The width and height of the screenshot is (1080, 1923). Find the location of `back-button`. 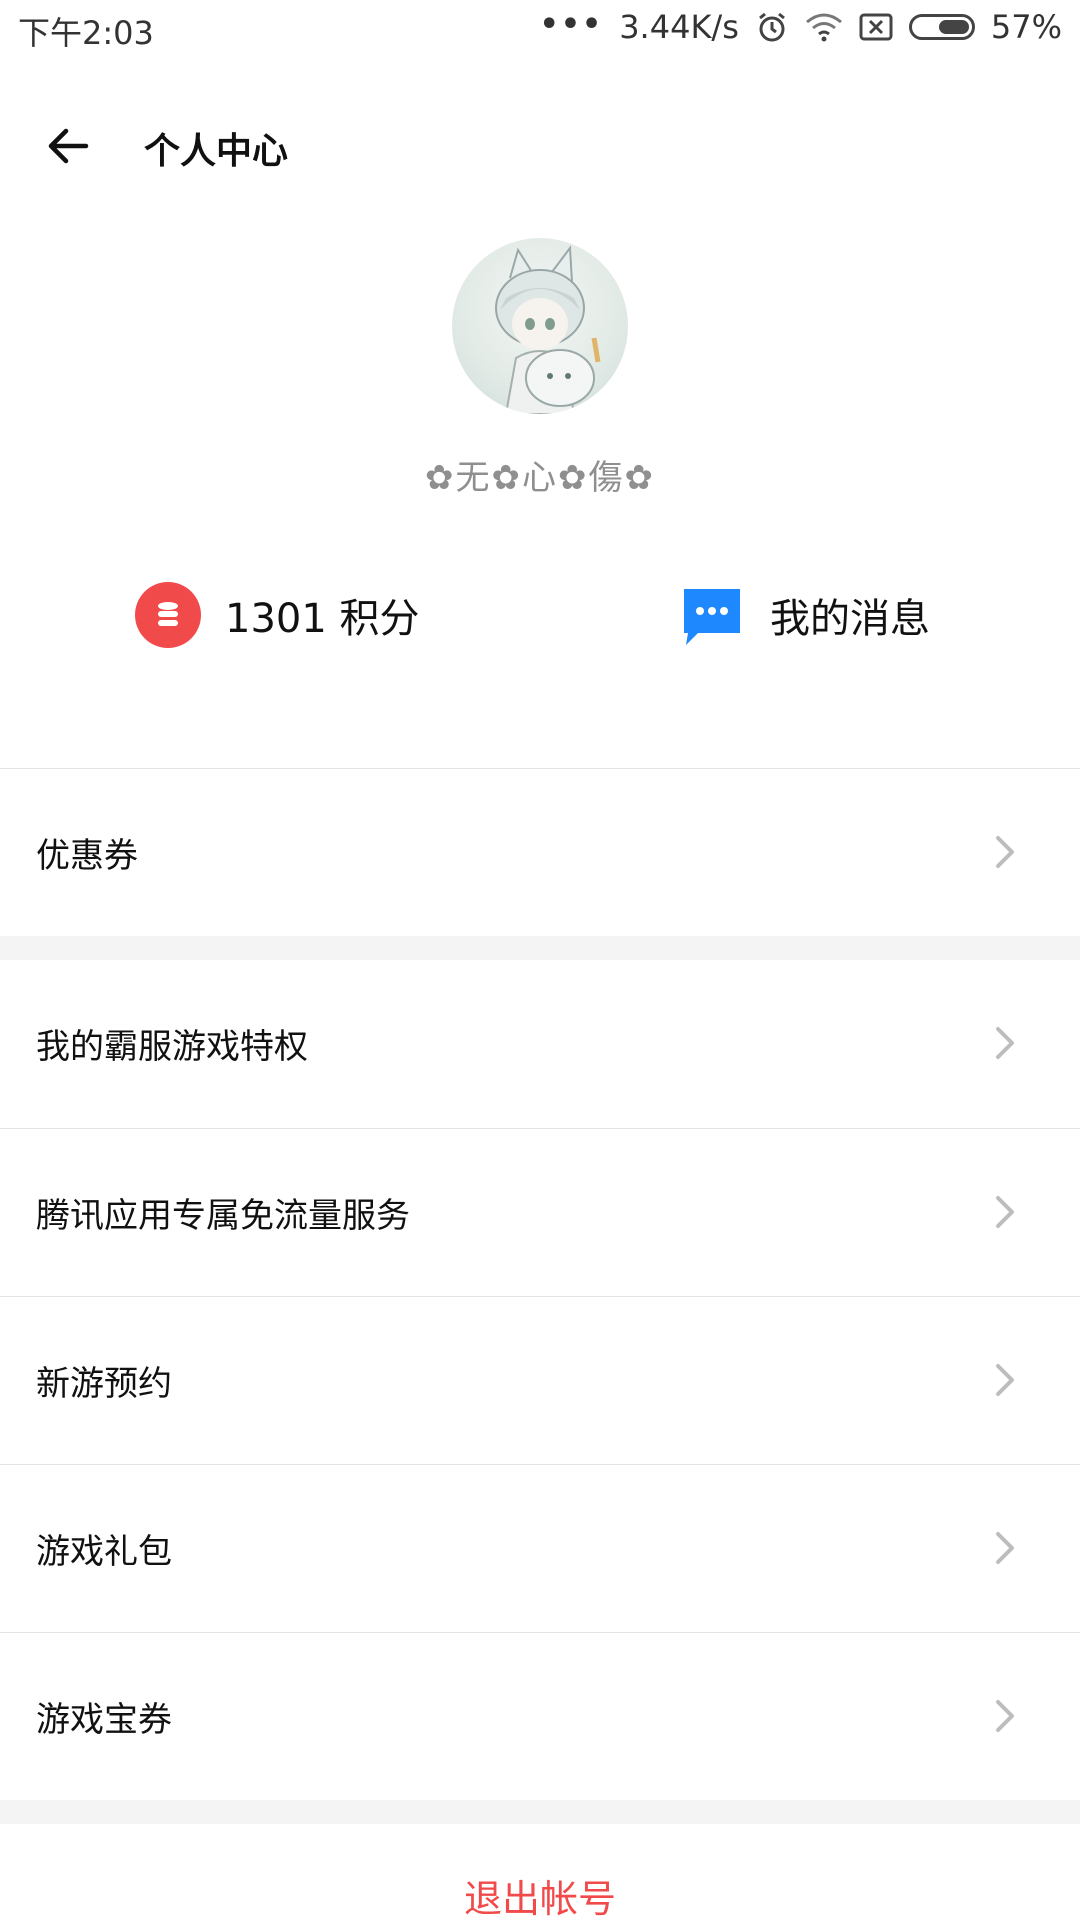

back-button is located at coordinates (68, 146).